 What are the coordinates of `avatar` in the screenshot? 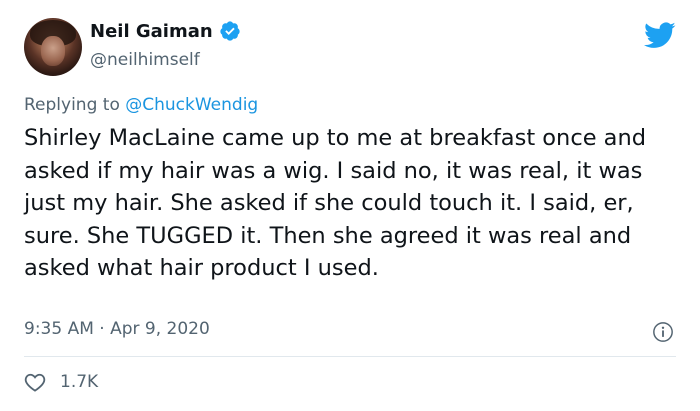 It's located at (53, 47).